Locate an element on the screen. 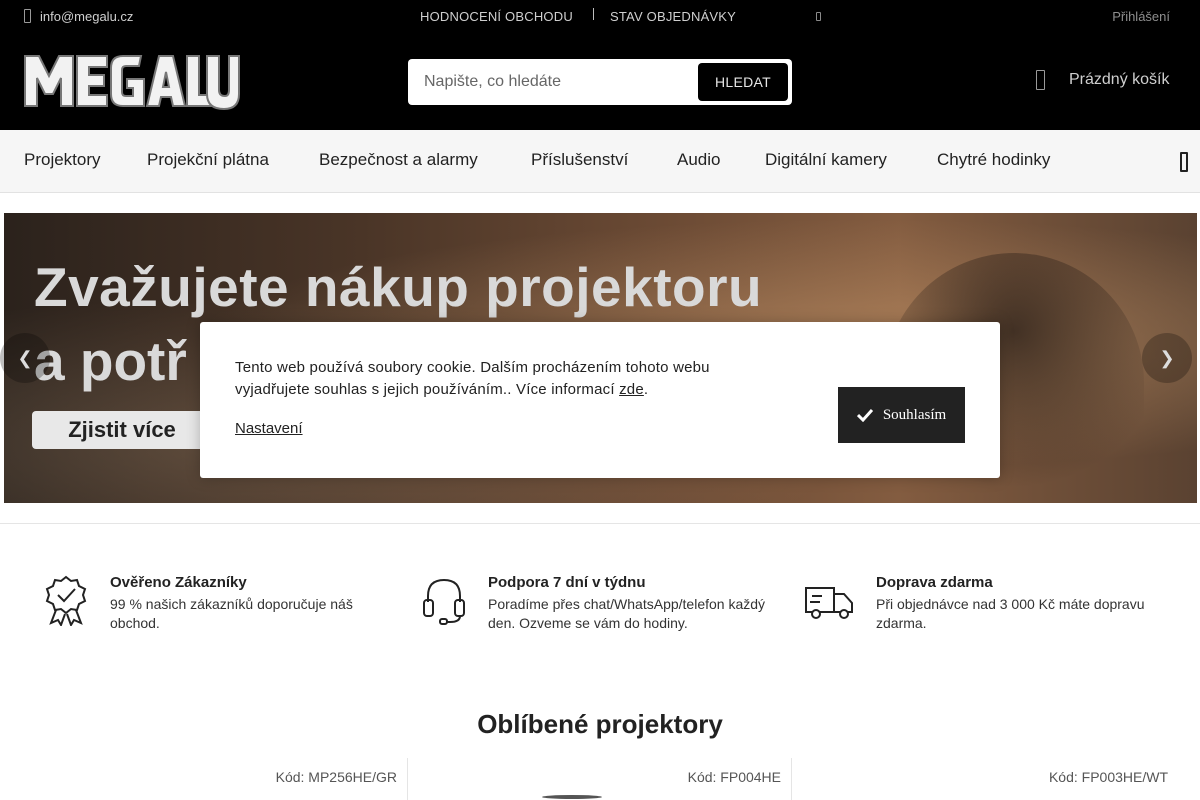  product-card: Kód: FP004HE is located at coordinates (600, 779).